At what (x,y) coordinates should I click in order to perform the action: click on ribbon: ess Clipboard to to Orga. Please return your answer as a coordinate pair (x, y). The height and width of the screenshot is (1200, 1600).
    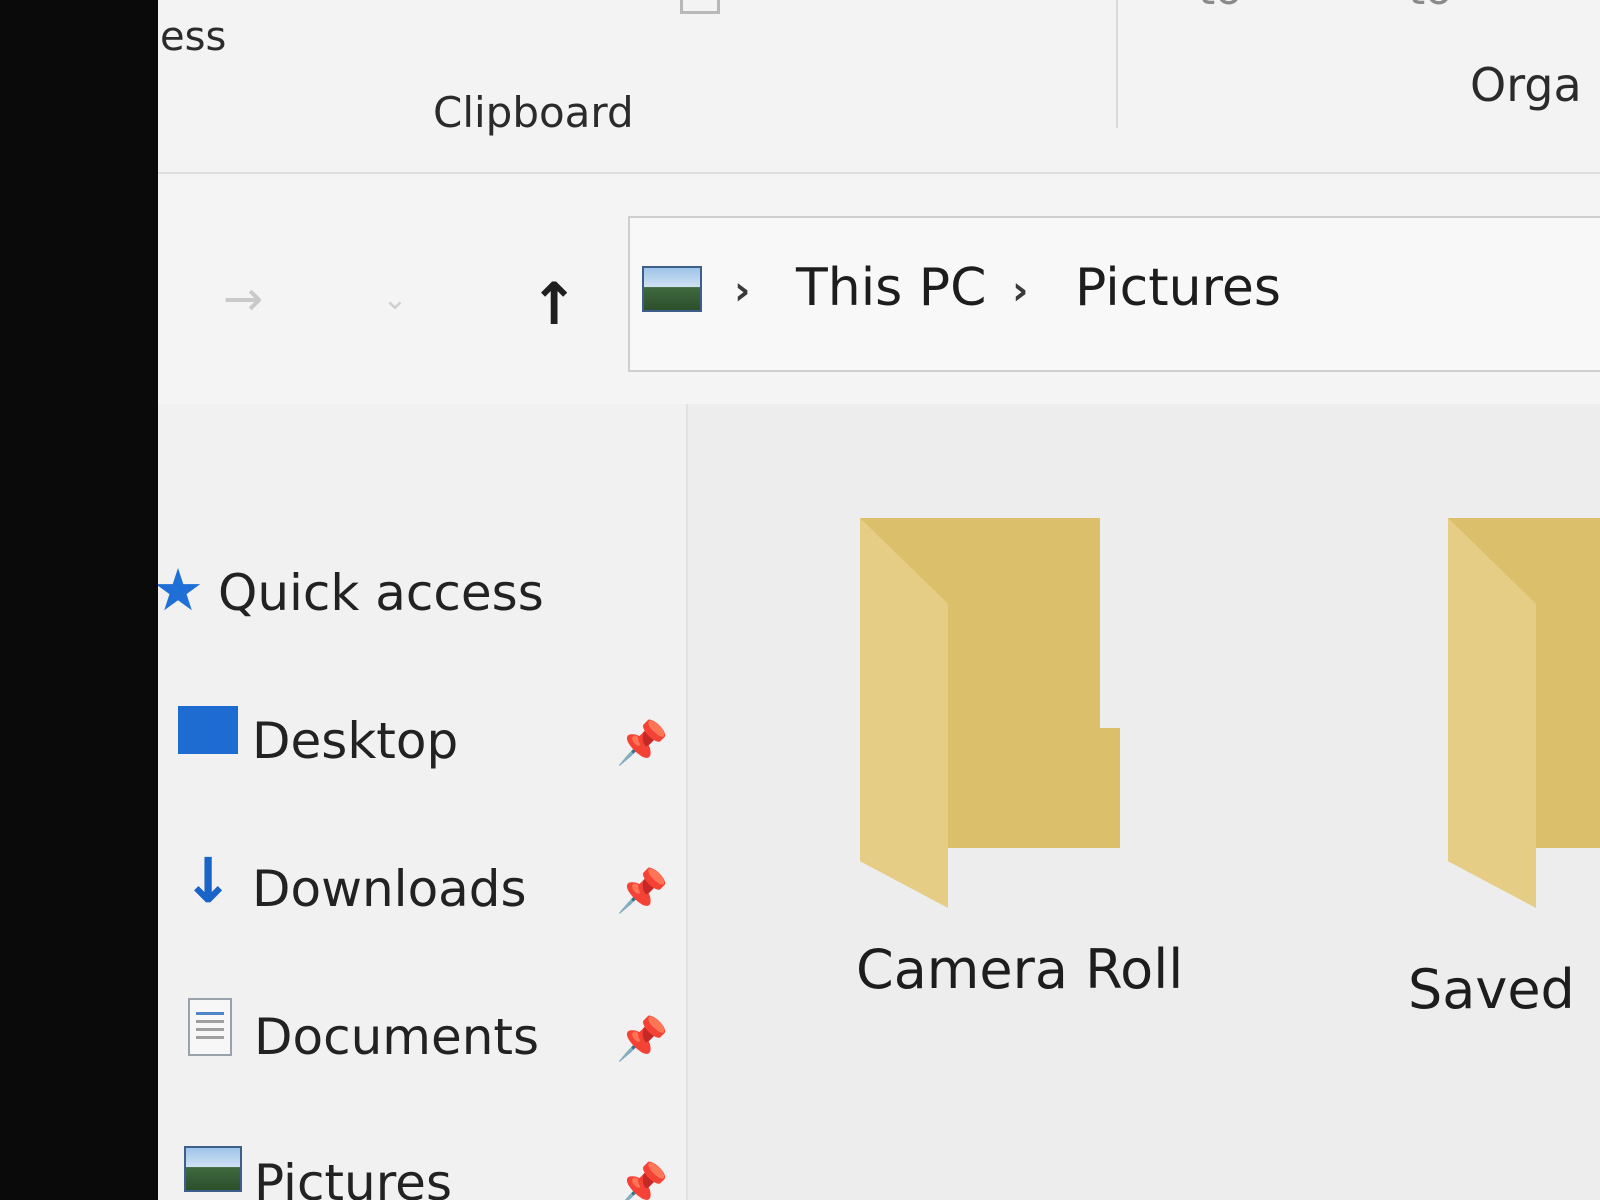
    Looking at the image, I should click on (879, 87).